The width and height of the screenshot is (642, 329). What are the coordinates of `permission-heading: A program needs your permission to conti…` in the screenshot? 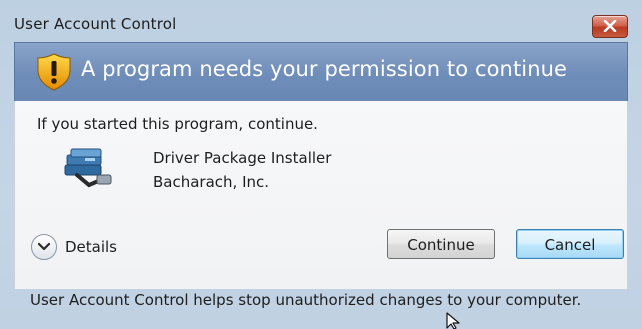 It's located at (324, 69).